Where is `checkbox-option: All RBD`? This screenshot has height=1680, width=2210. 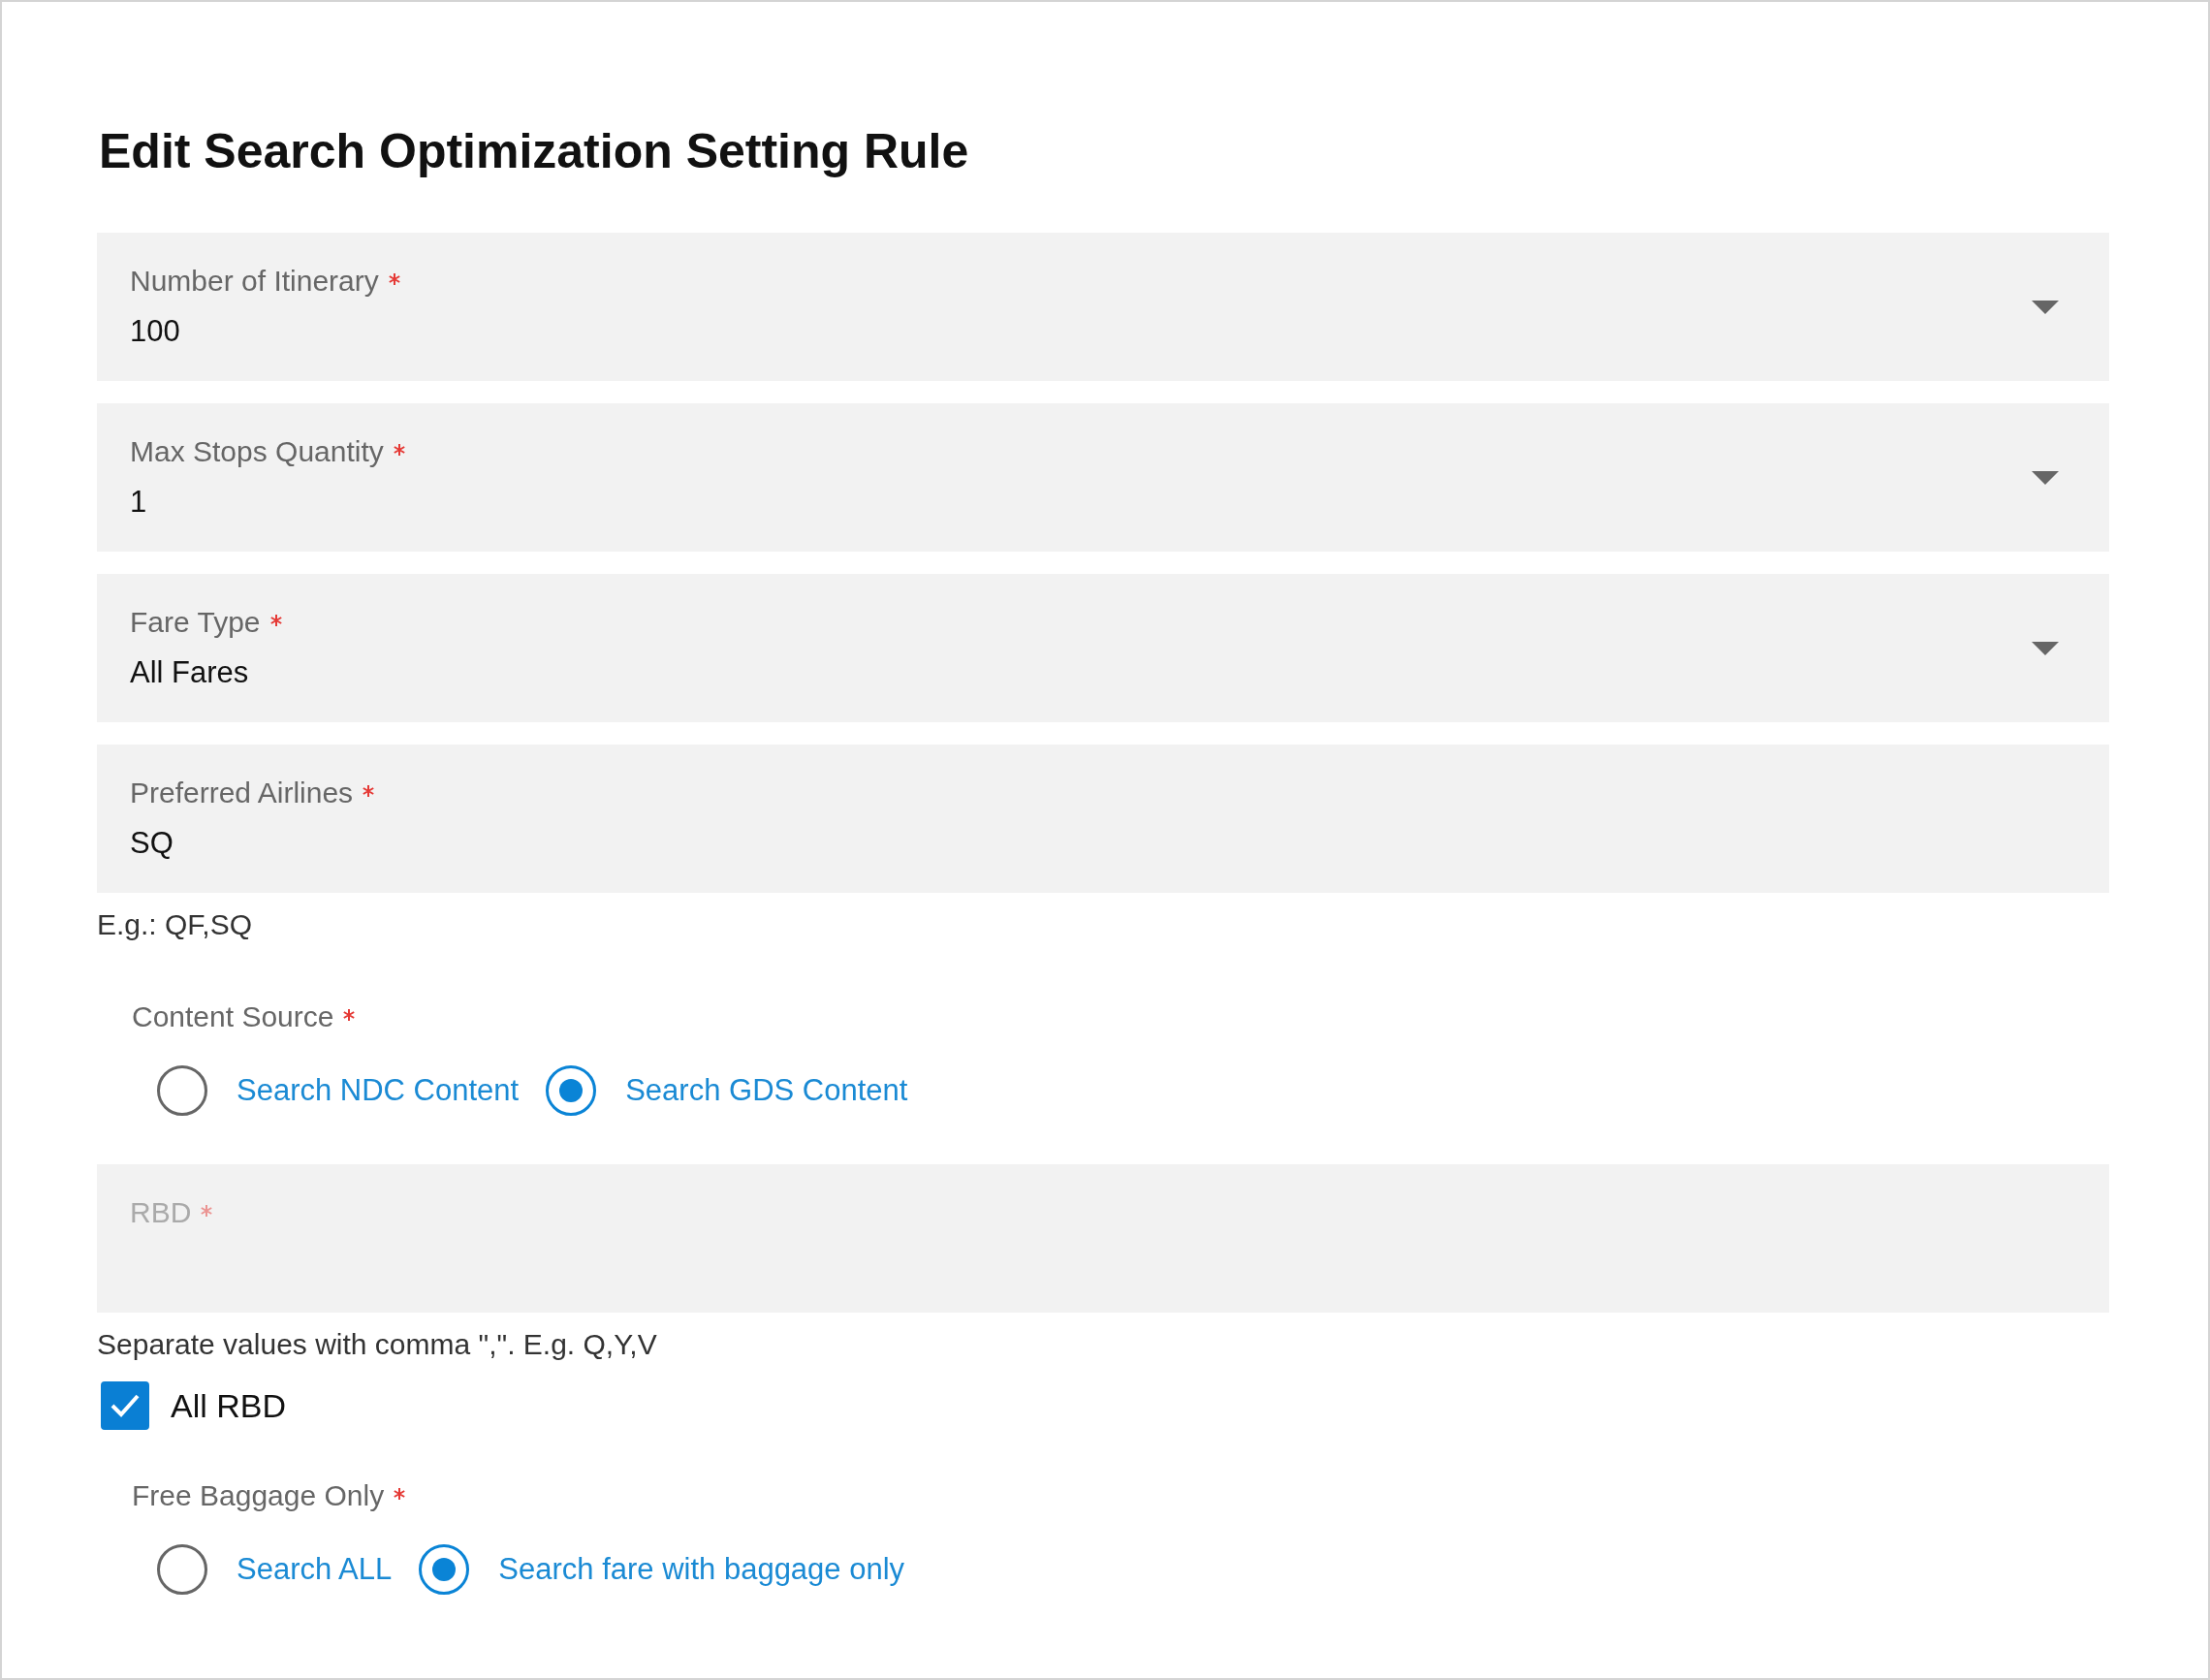 checkbox-option: All RBD is located at coordinates (194, 1405).